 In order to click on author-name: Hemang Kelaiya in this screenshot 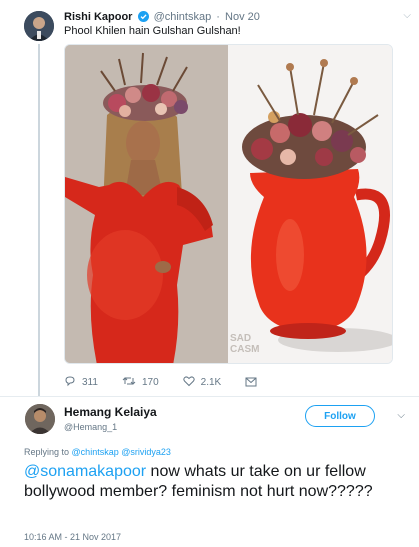, I will do `click(110, 412)`.